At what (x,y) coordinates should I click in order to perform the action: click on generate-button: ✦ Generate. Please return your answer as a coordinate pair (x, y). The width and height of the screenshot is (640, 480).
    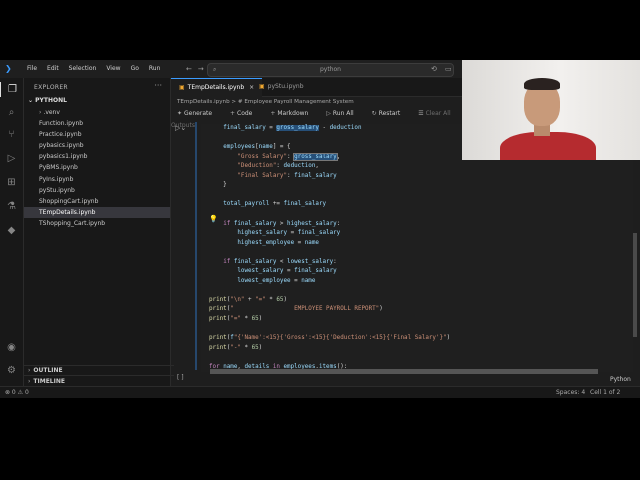
    Looking at the image, I should click on (198, 113).